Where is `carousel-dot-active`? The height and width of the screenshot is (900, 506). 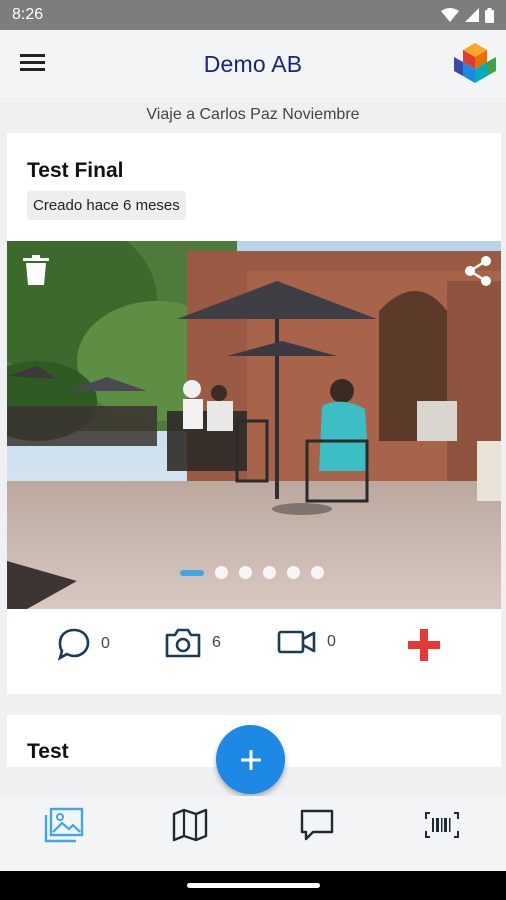 carousel-dot-active is located at coordinates (192, 572).